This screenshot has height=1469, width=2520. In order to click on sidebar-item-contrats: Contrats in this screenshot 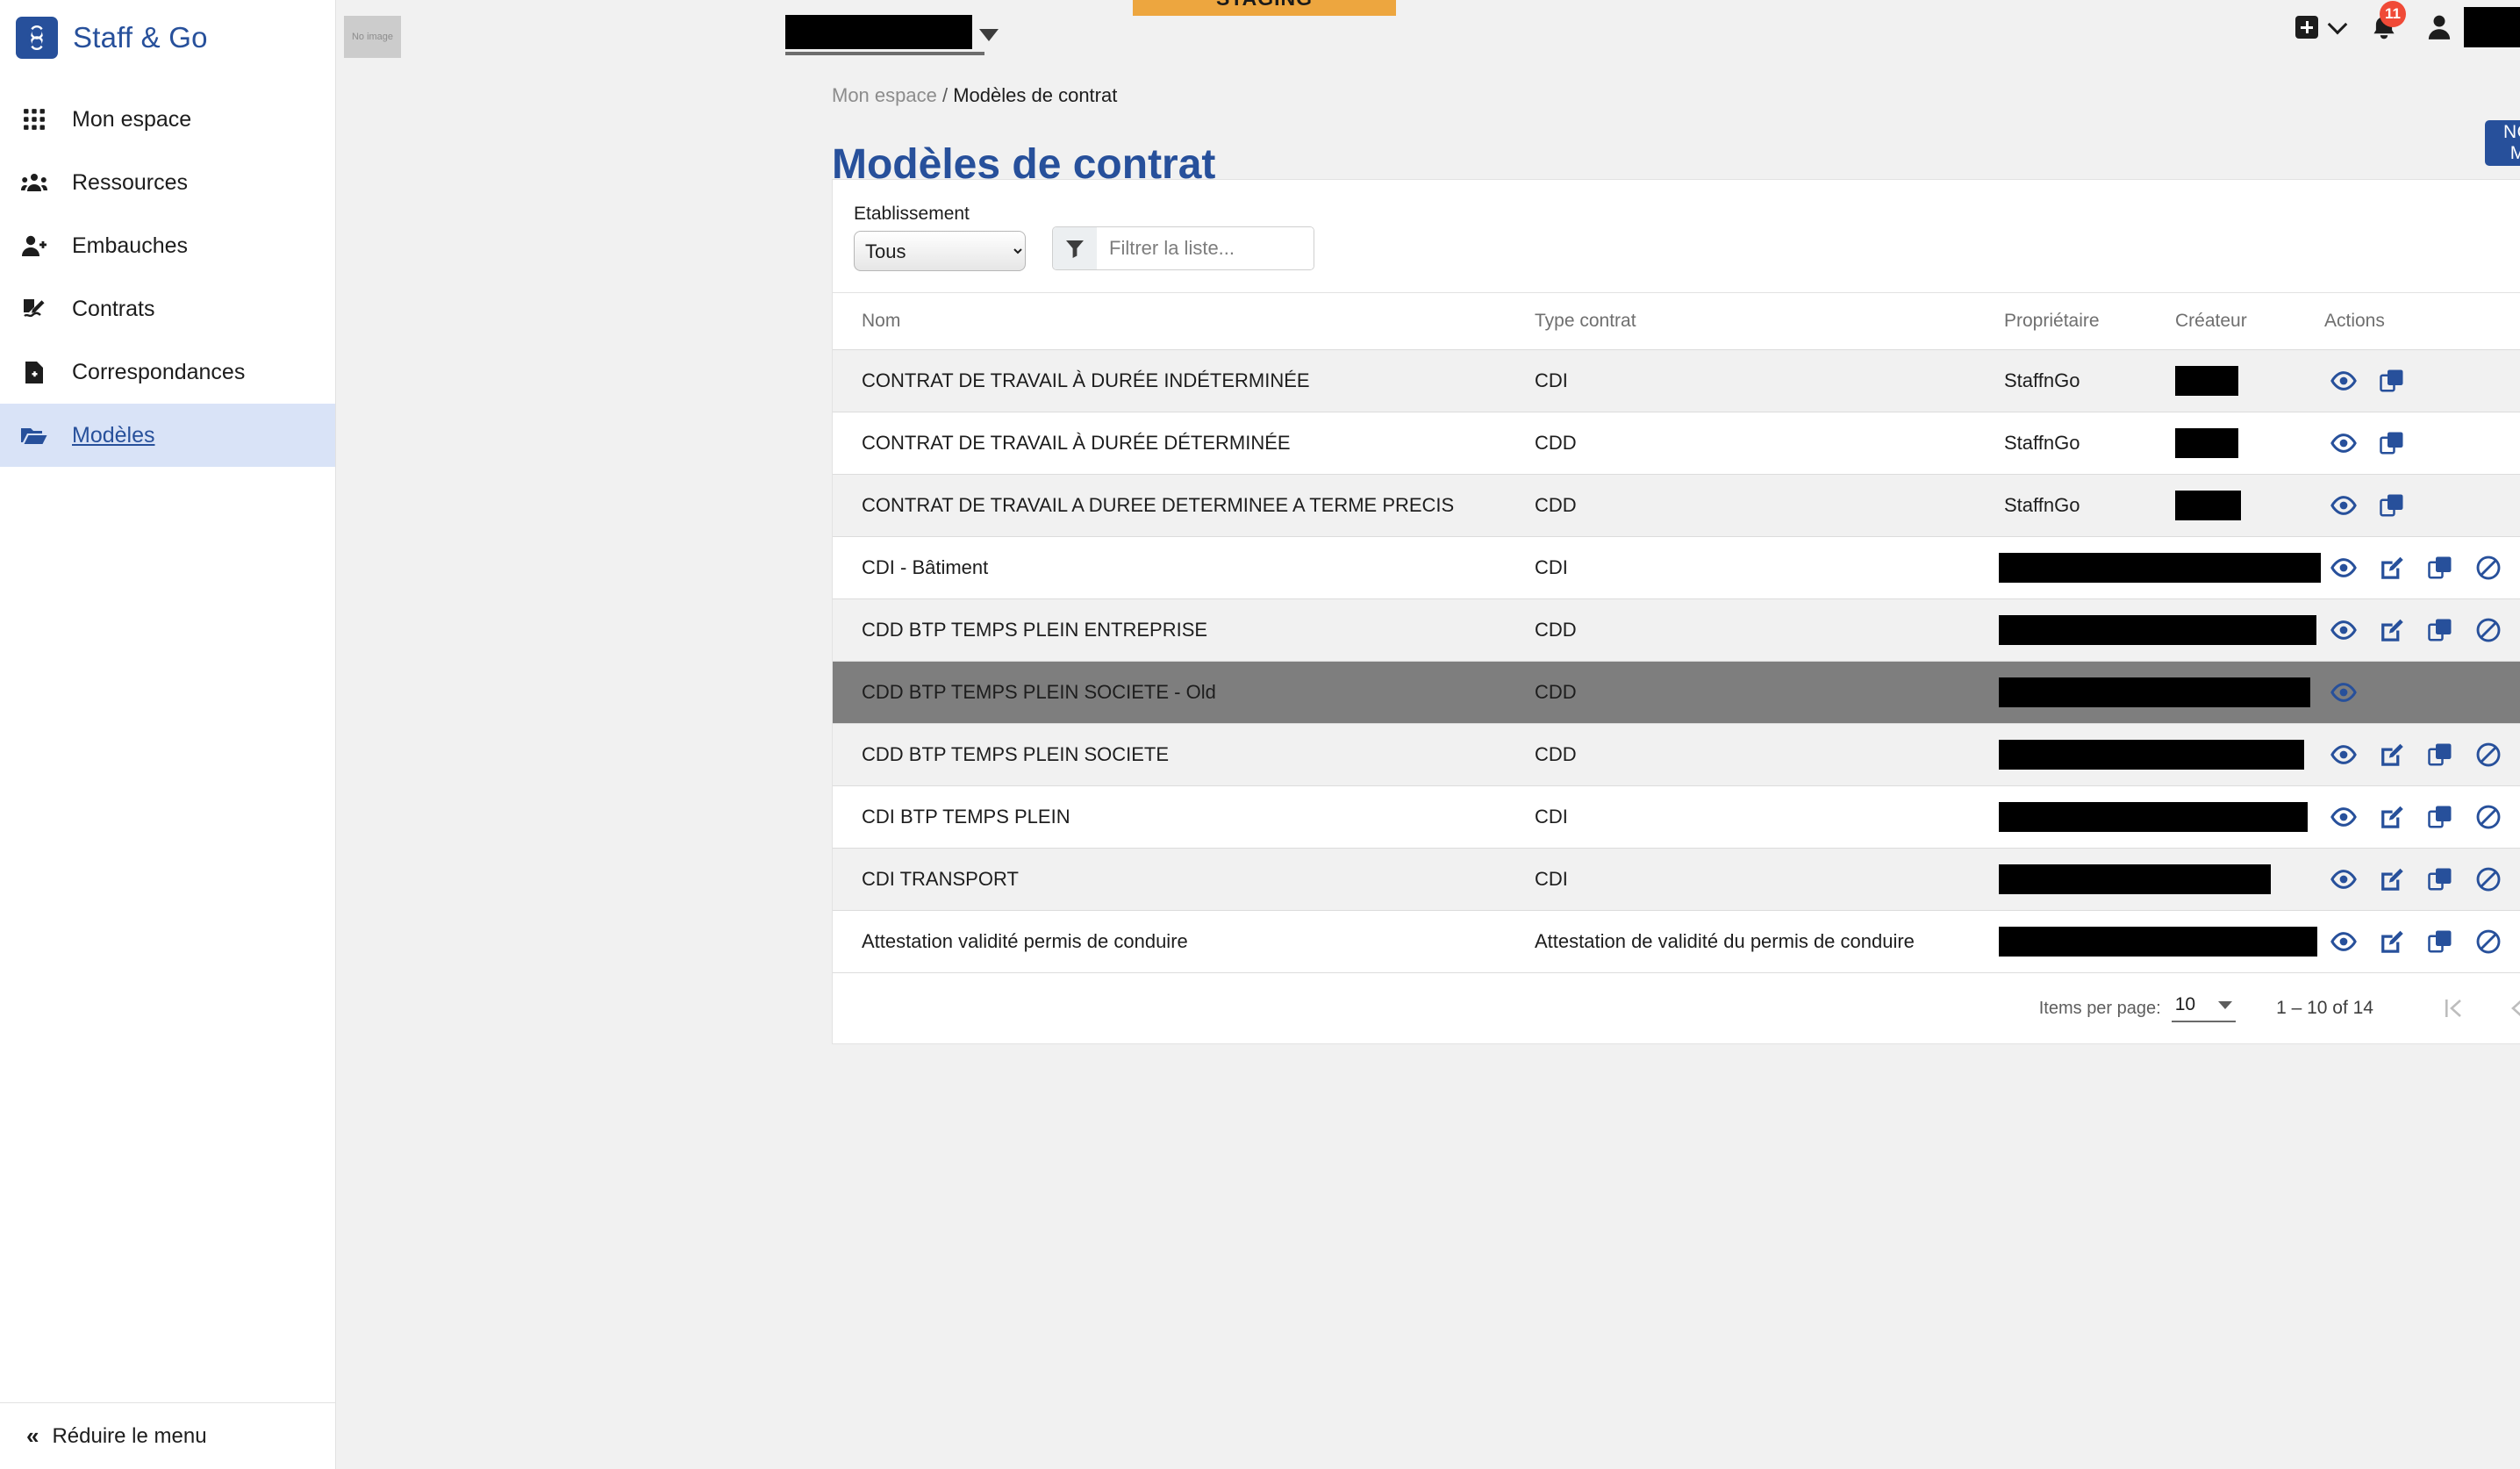, I will do `click(167, 308)`.